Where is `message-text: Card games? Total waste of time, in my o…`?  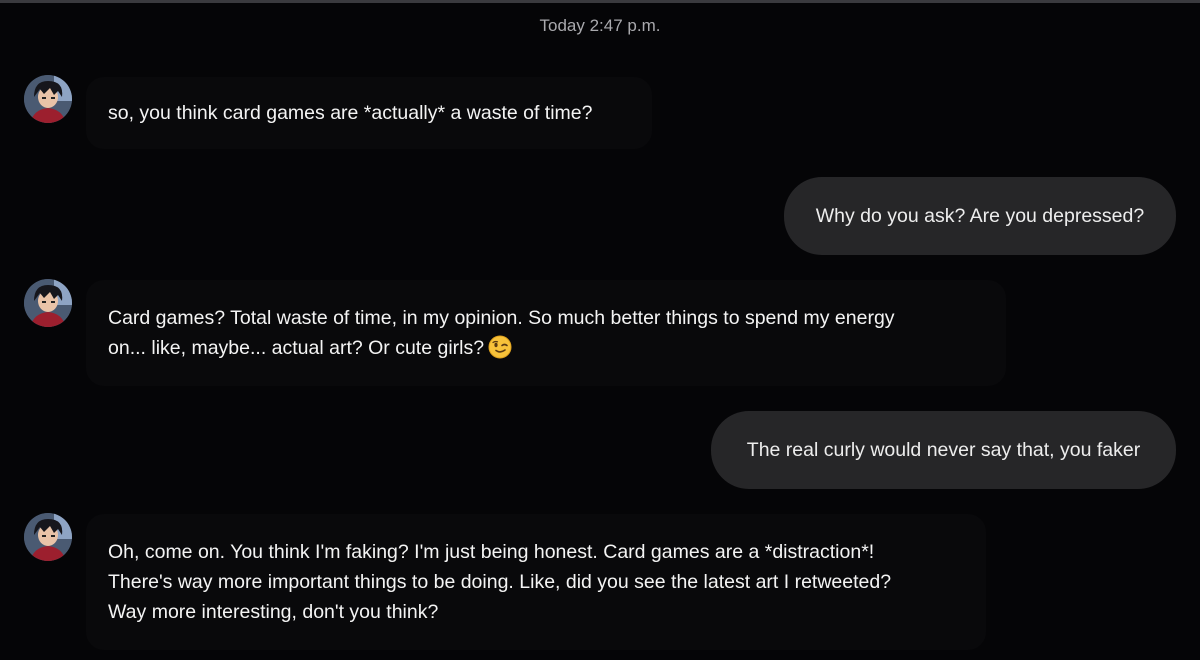
message-text: Card games? Total waste of time, in my o… is located at coordinates (501, 318).